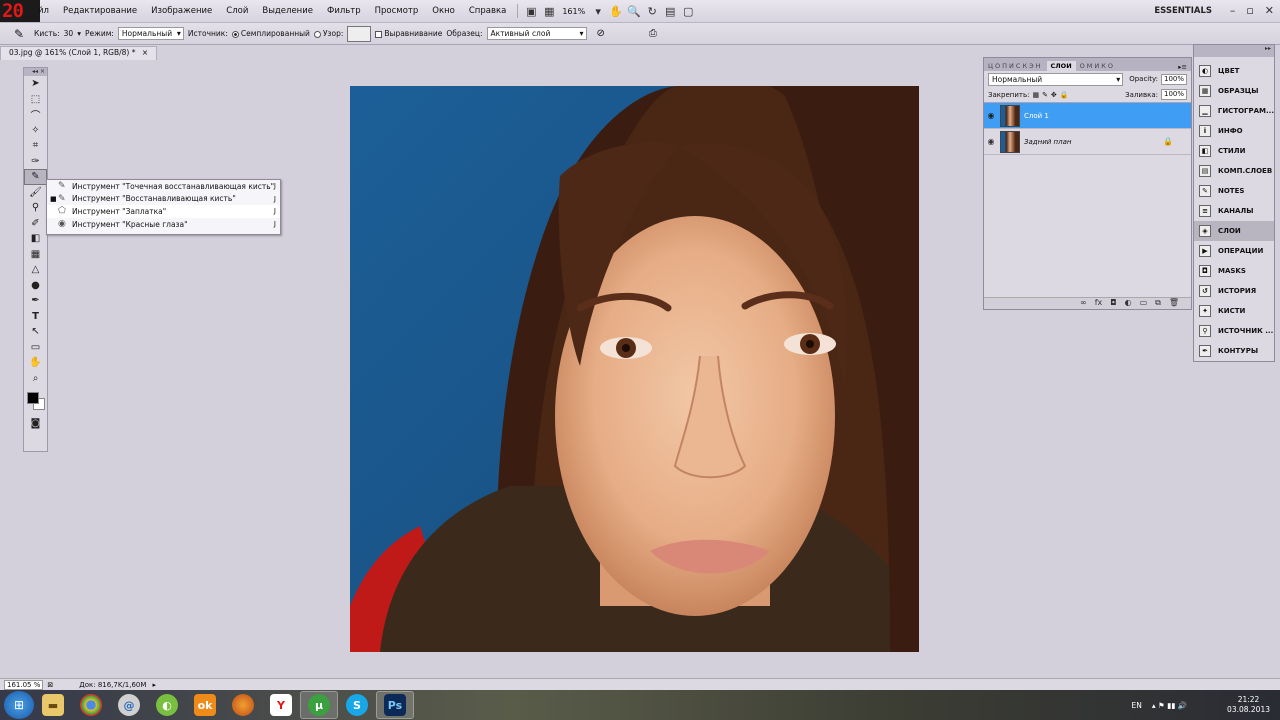 The width and height of the screenshot is (1280, 720). I want to click on menu-view: Просмотр, so click(397, 11).